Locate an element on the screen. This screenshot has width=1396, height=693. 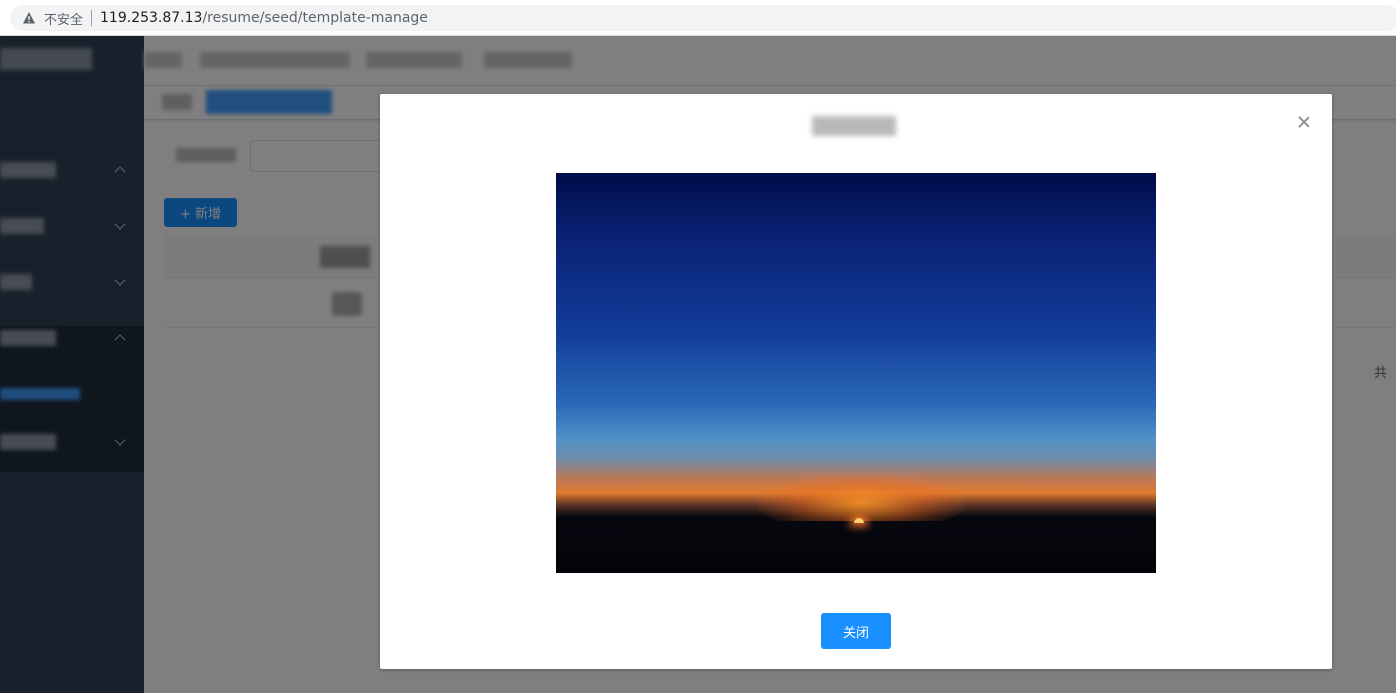
security-status: 不安全 is located at coordinates (63, 18).